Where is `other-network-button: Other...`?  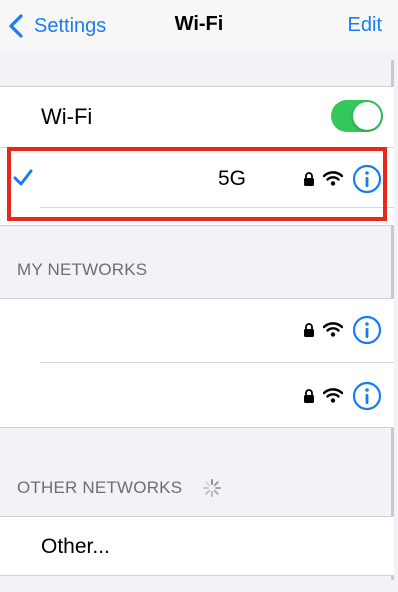
other-network-button: Other... is located at coordinates (75, 547).